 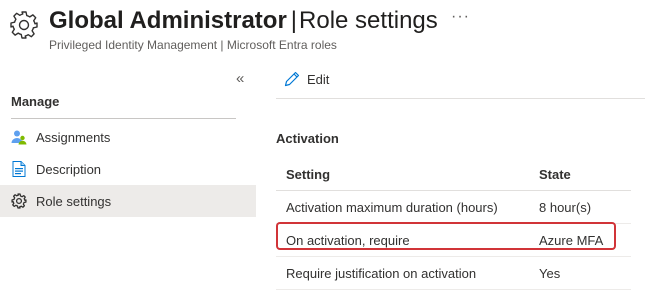 What do you see at coordinates (19, 169) in the screenshot?
I see `document-icon` at bounding box center [19, 169].